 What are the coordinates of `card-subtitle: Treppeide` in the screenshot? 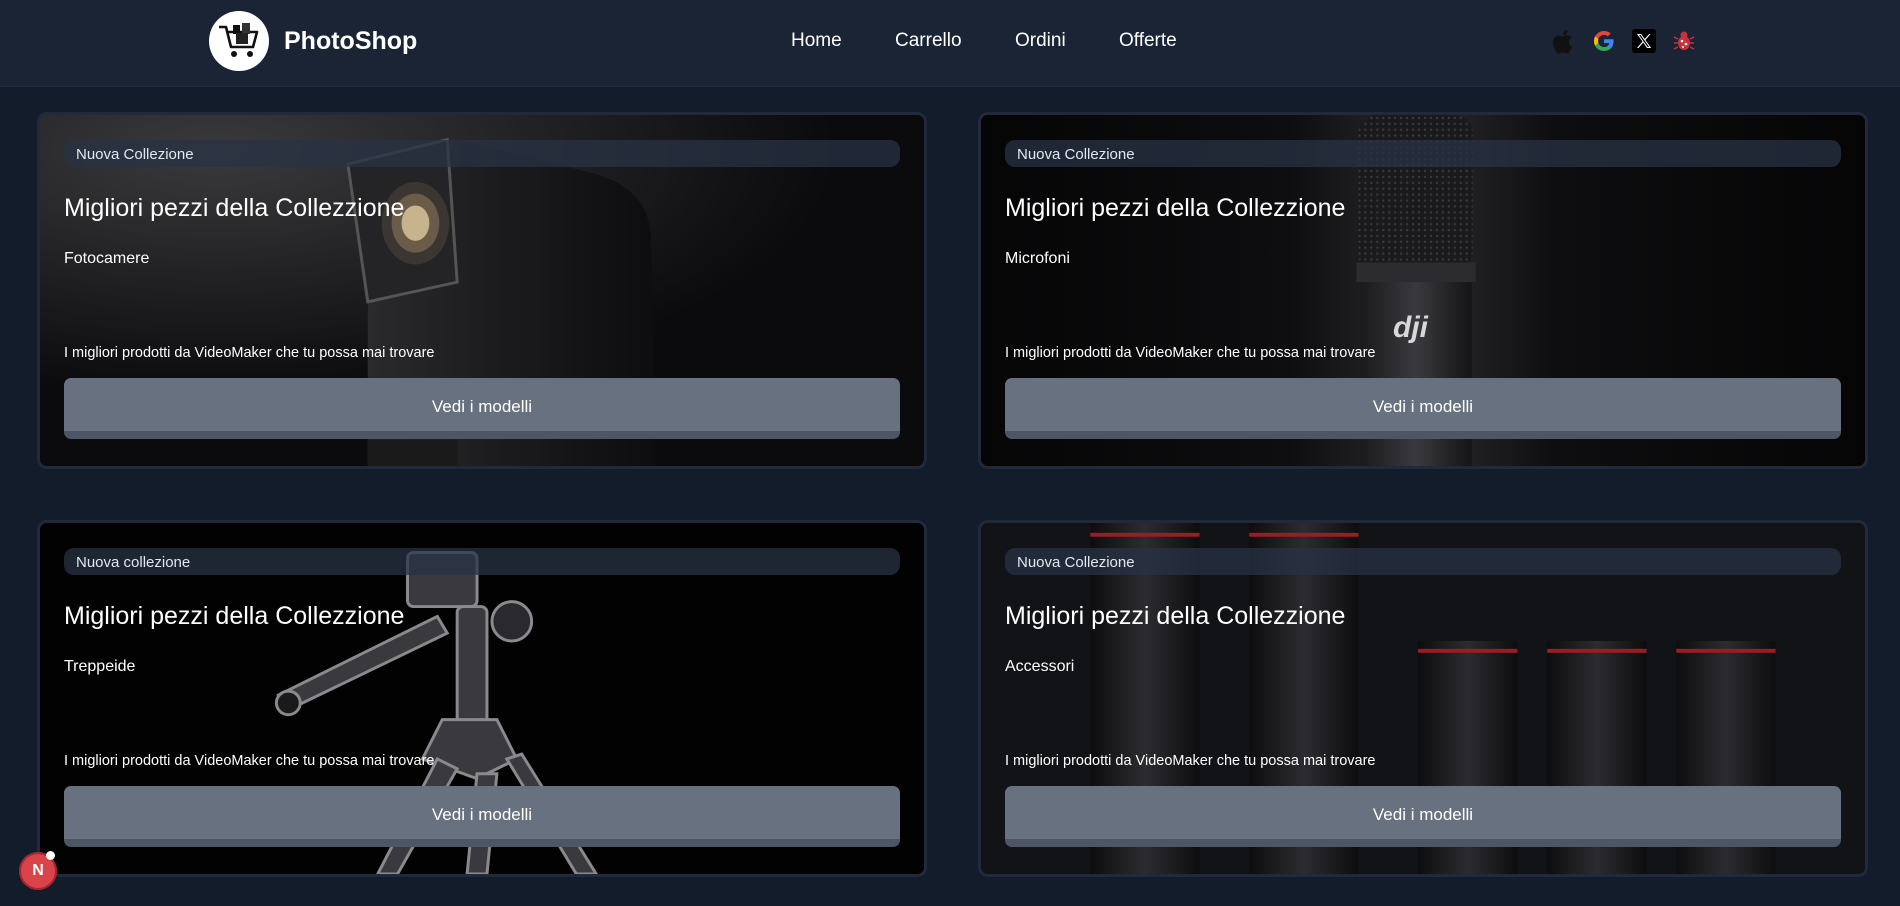 It's located at (100, 666).